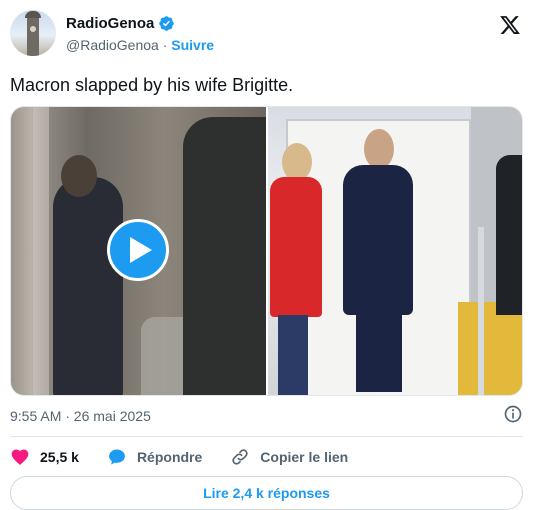  Describe the element at coordinates (110, 23) in the screenshot. I see `author-display-name: RadioGenoa` at that location.